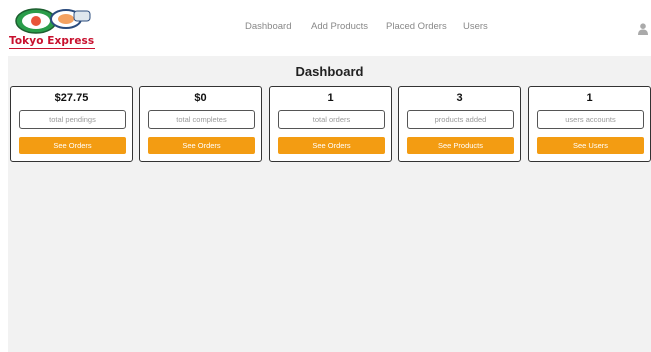 The image size is (651, 352). What do you see at coordinates (268, 26) in the screenshot?
I see `nav-dashboard: Dashboard` at bounding box center [268, 26].